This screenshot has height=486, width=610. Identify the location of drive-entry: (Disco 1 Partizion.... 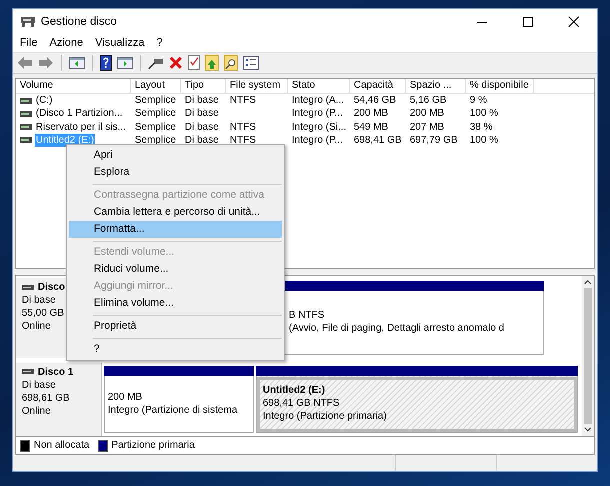
(79, 113).